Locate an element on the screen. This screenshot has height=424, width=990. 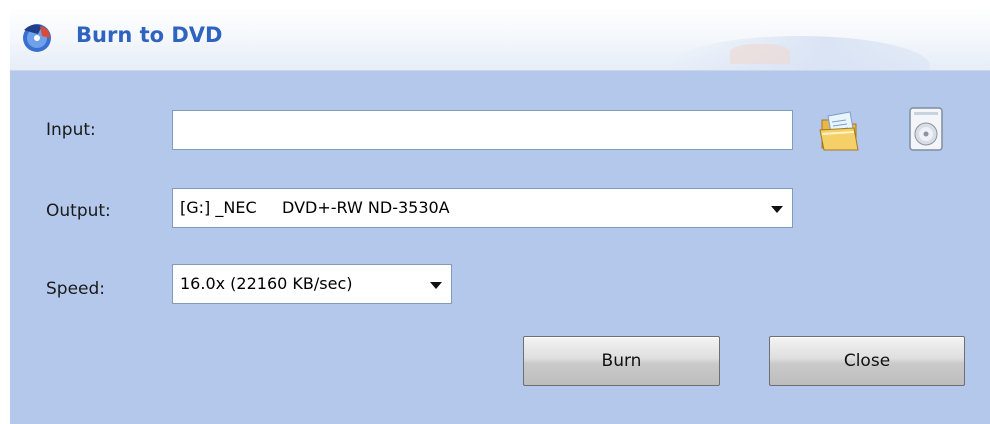
title-bar-decoration is located at coordinates (800, 53).